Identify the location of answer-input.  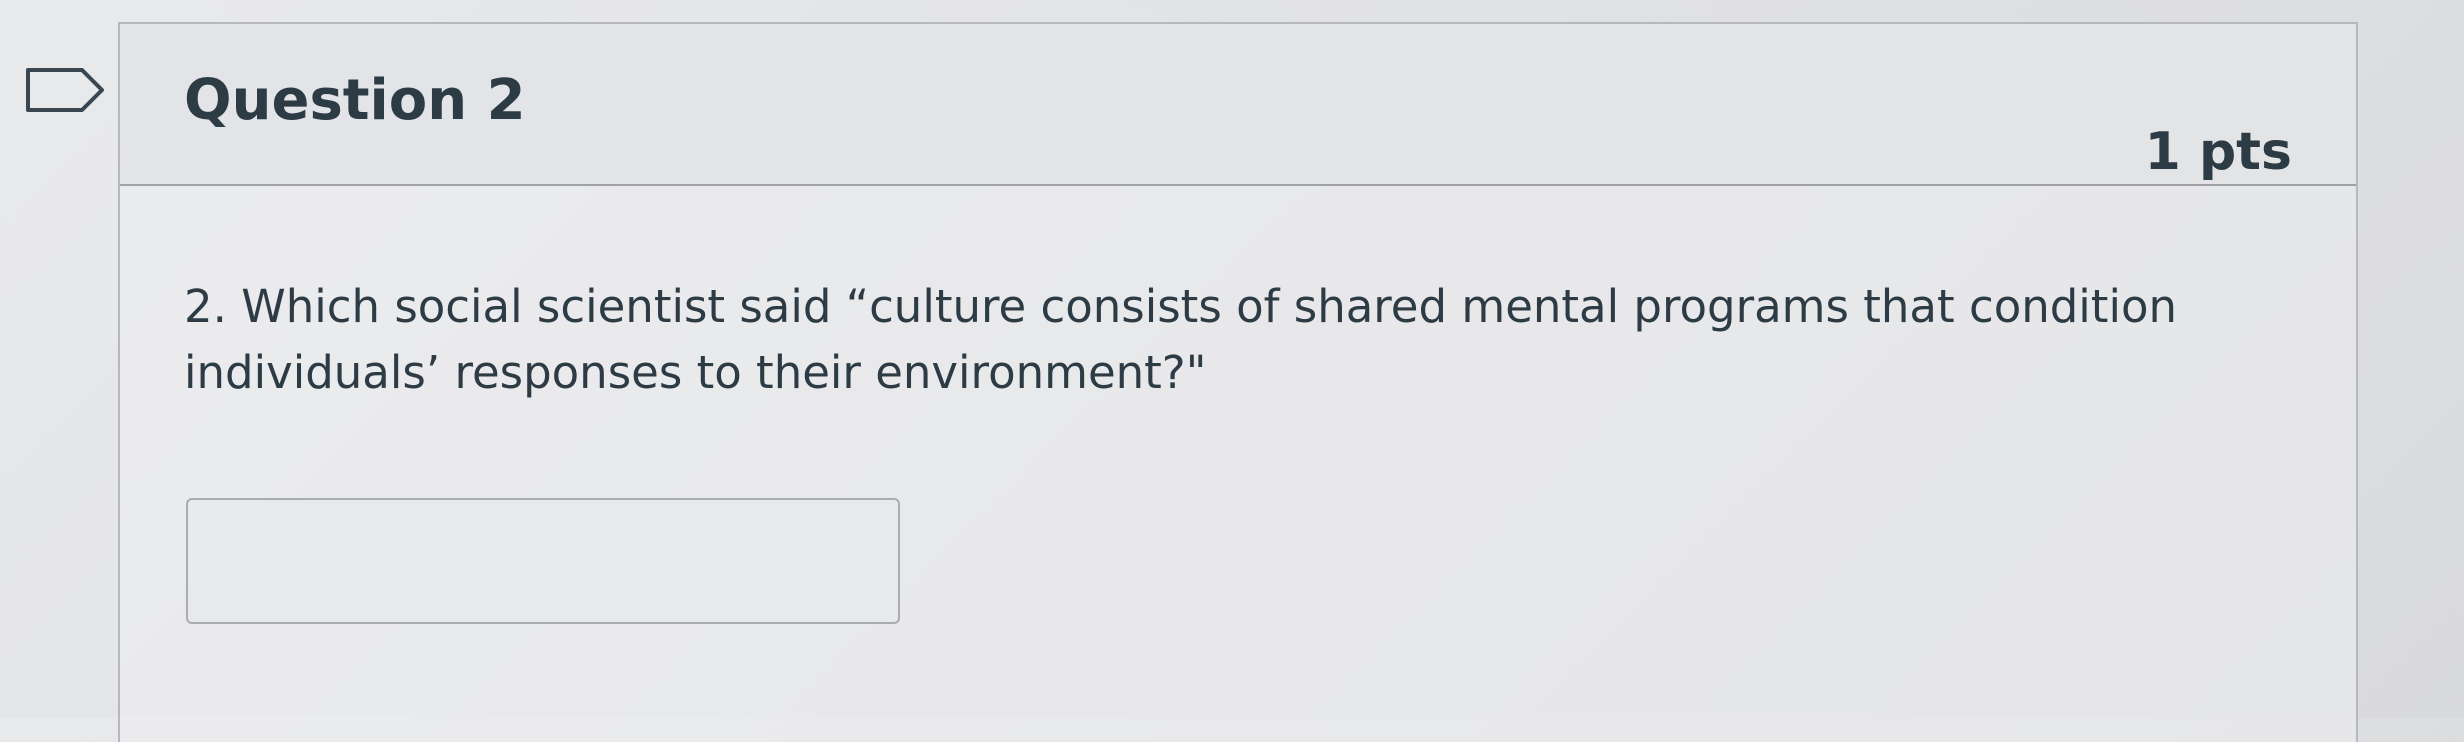
(543, 561).